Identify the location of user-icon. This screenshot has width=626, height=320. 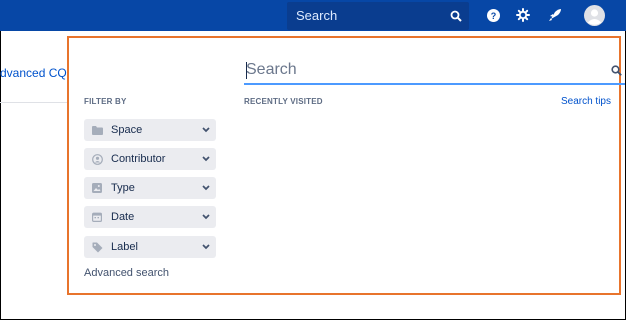
(97, 159).